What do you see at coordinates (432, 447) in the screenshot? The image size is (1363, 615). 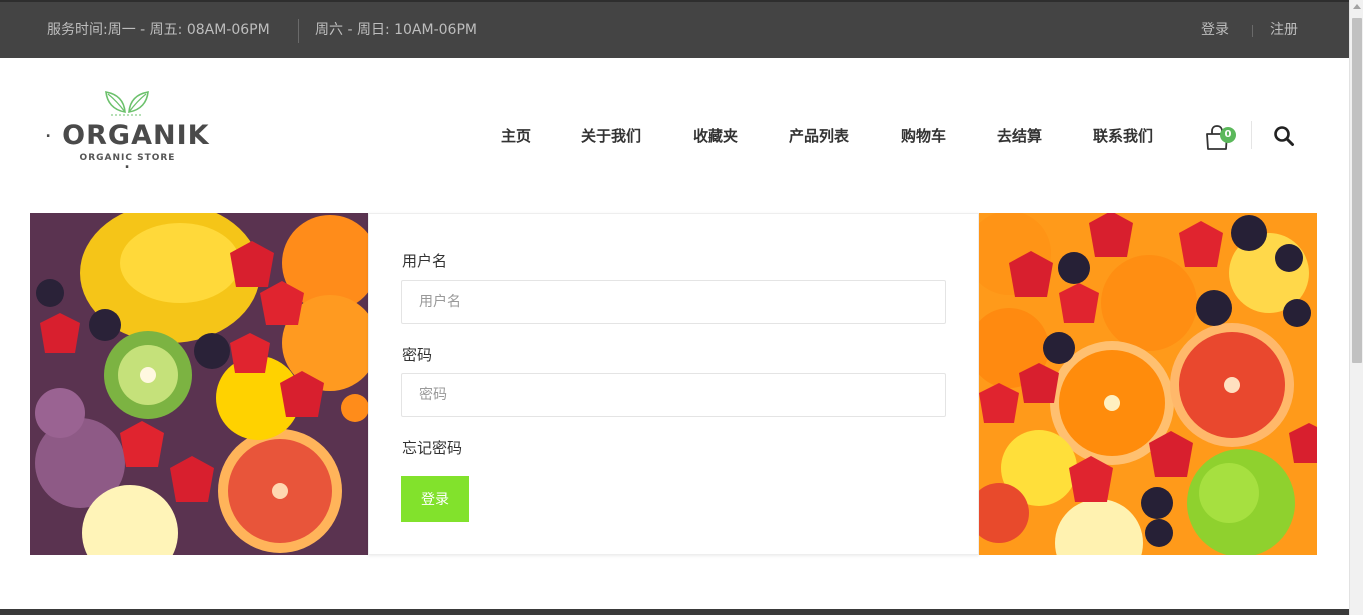 I see `forgot-password-link: 忘记密码` at bounding box center [432, 447].